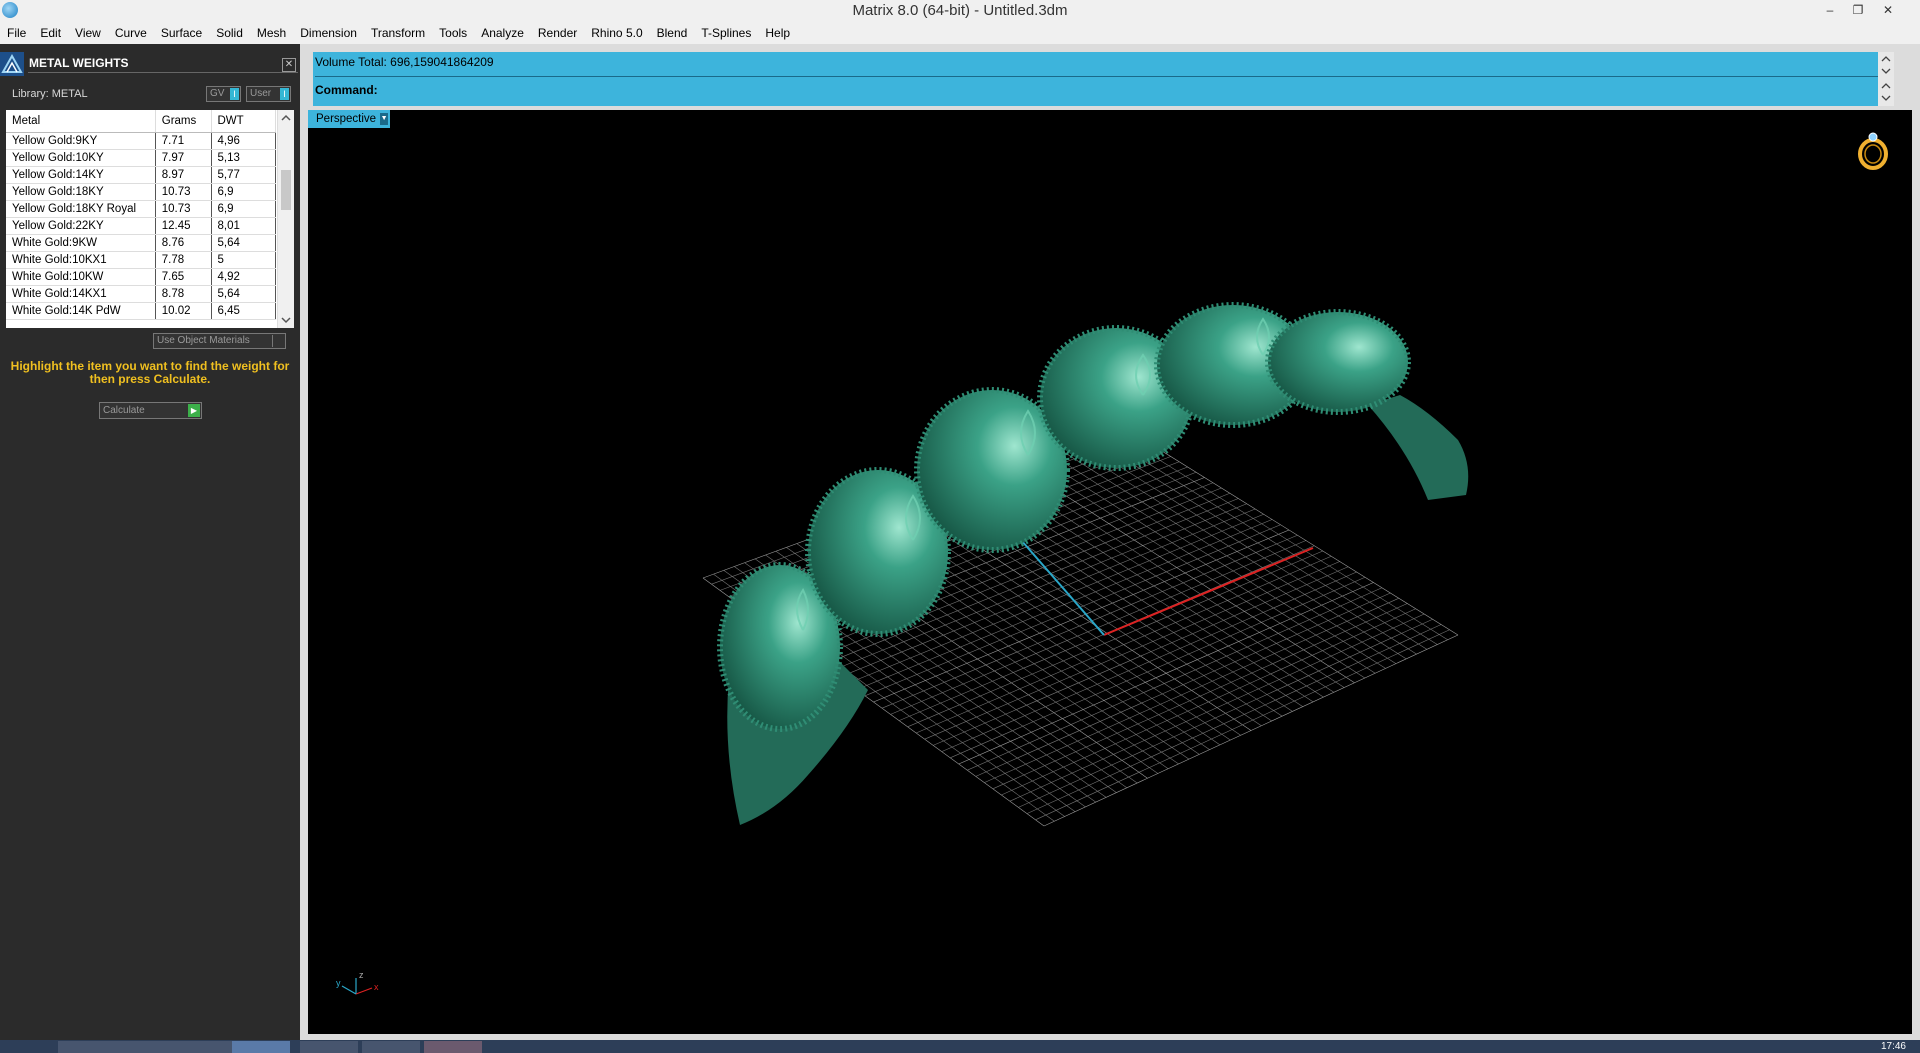 The width and height of the screenshot is (1920, 1053). What do you see at coordinates (131, 33) in the screenshot?
I see `menu-curve: Curve` at bounding box center [131, 33].